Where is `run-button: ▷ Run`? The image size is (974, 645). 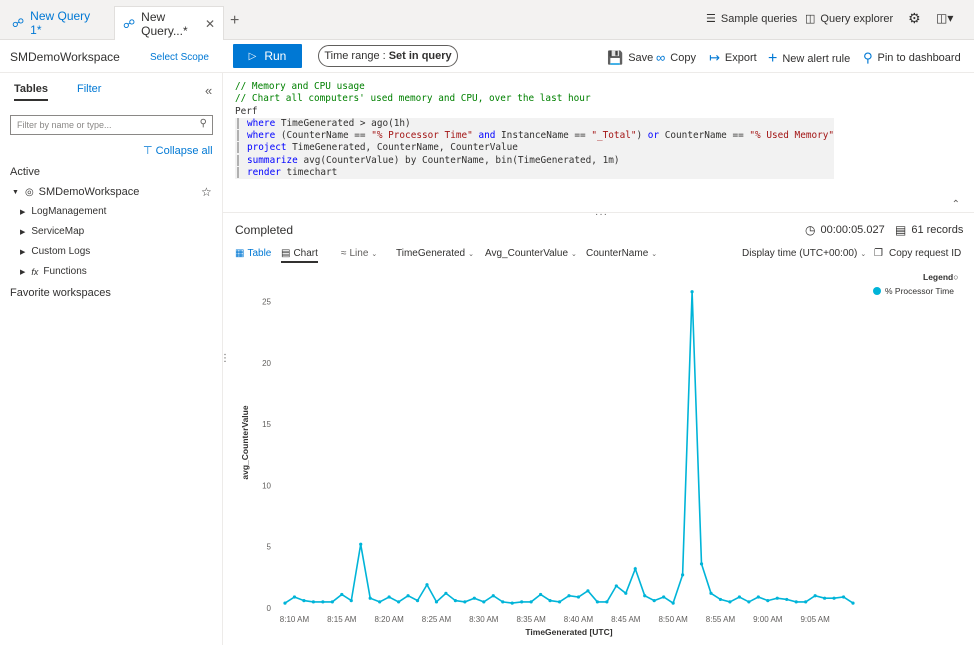 run-button: ▷ Run is located at coordinates (267, 56).